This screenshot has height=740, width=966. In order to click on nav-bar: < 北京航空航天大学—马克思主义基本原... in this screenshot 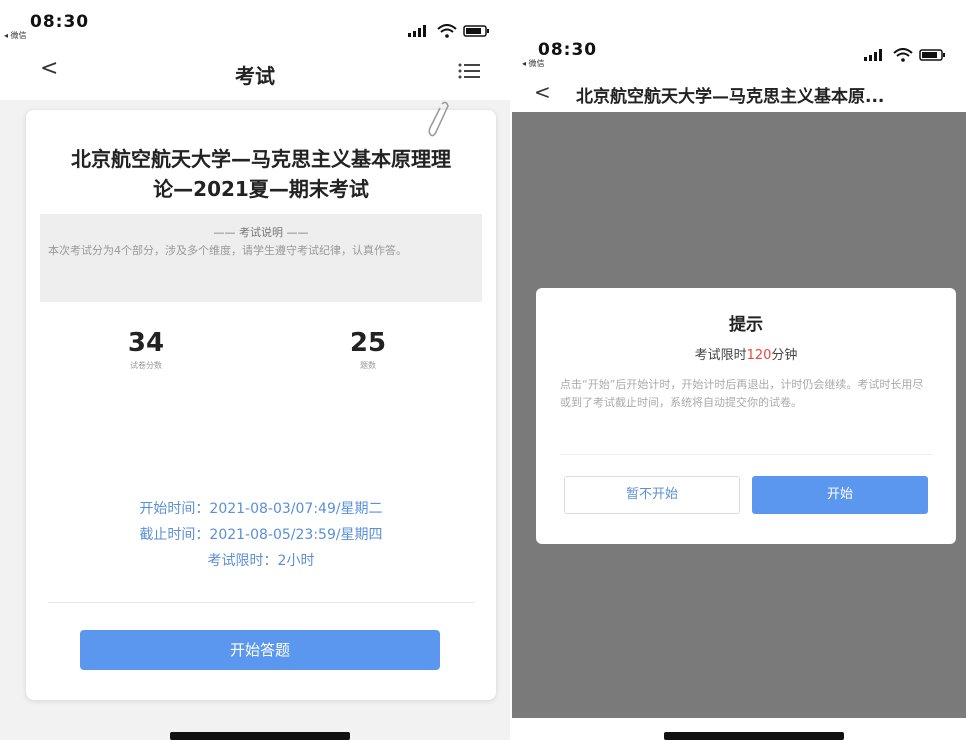, I will do `click(739, 94)`.